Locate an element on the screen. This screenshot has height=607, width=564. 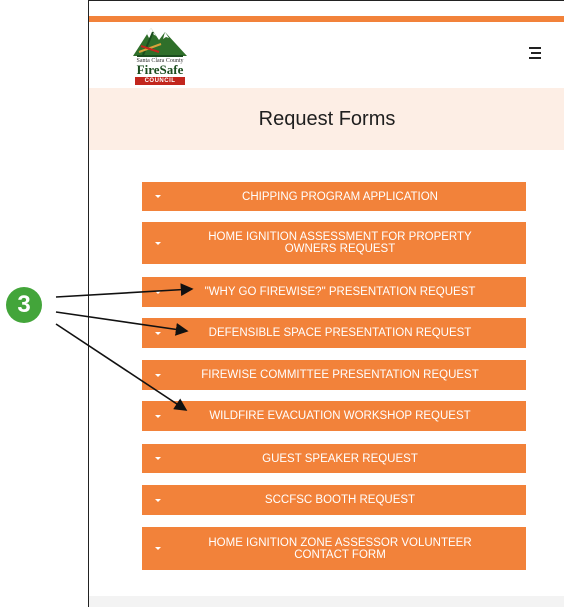
callout-number: 3 is located at coordinates (24, 304).